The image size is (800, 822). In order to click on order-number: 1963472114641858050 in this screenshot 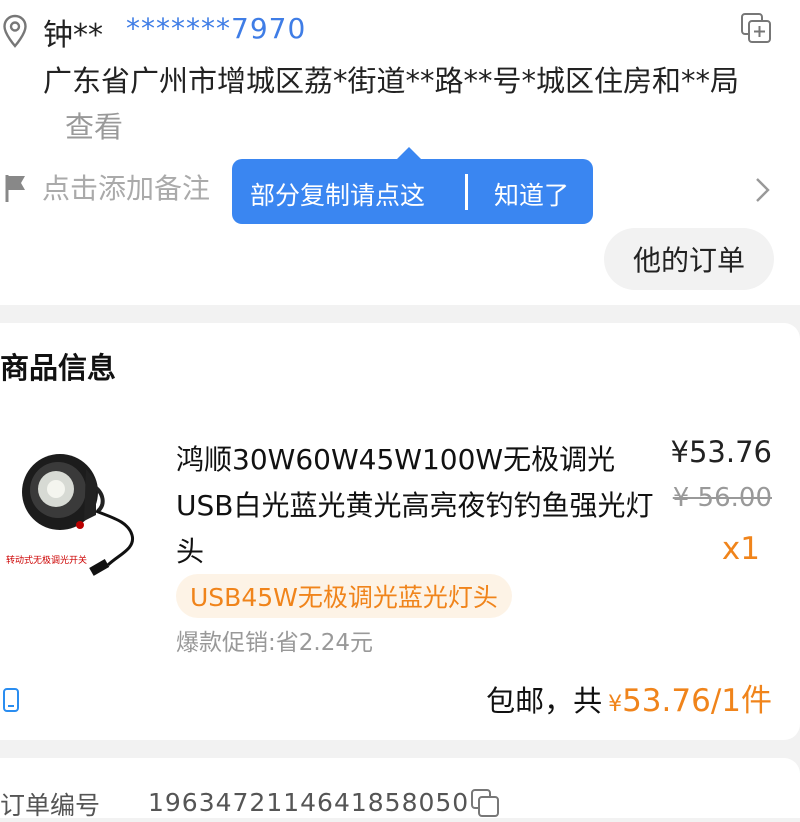, I will do `click(309, 802)`.